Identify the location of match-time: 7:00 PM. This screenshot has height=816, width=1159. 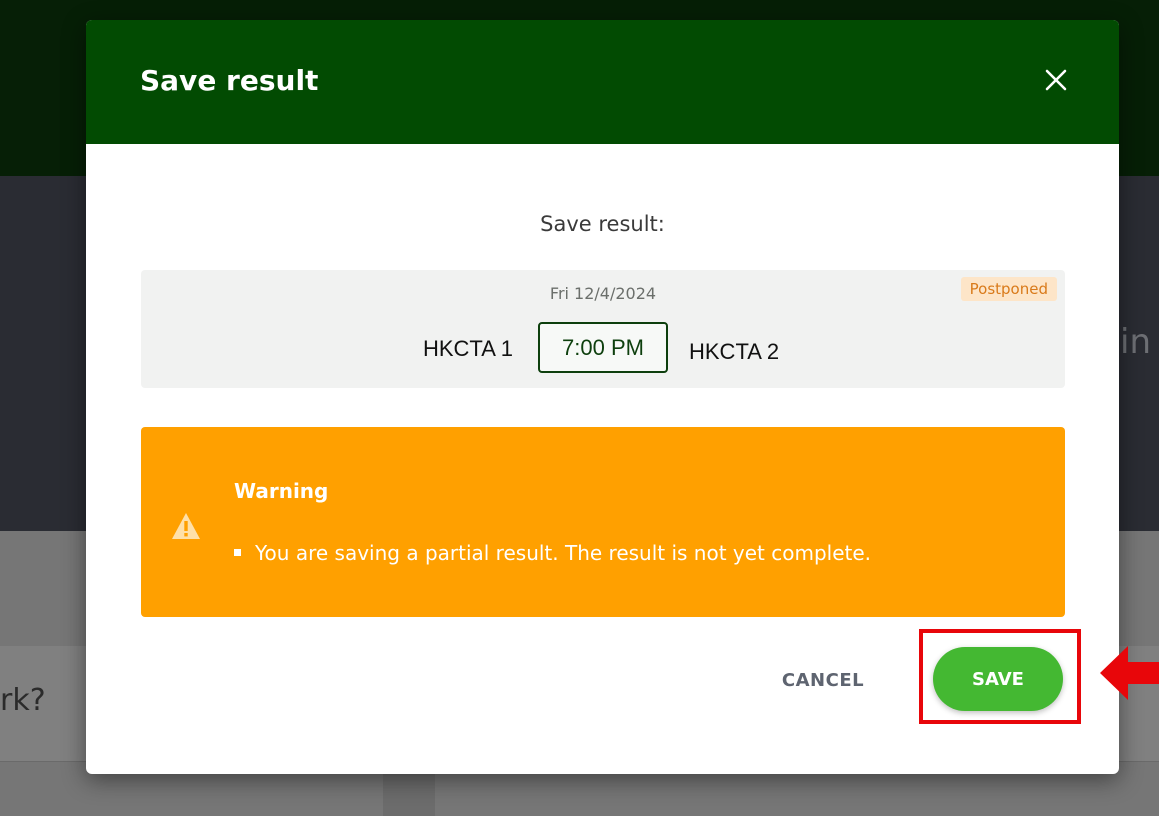
(603, 347).